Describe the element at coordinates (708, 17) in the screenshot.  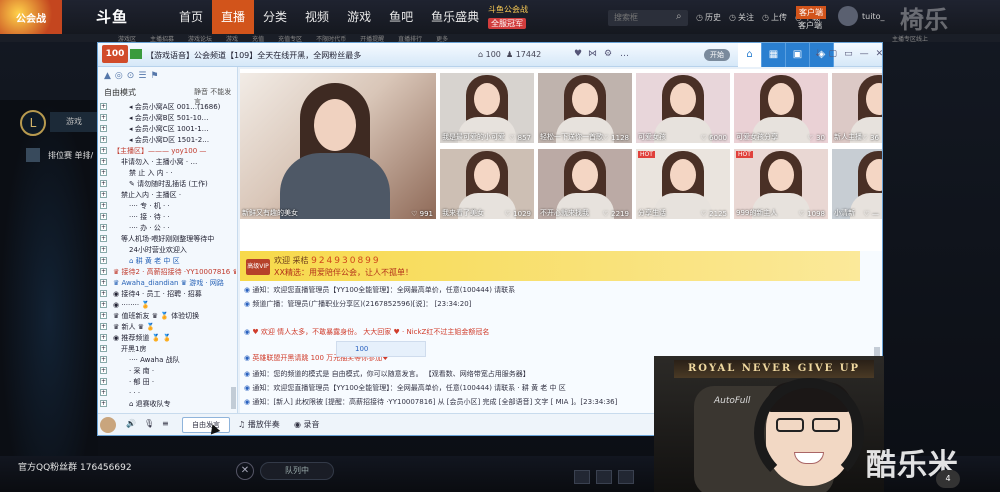
I see `toolbar-item-0: ◷ 历史` at that location.